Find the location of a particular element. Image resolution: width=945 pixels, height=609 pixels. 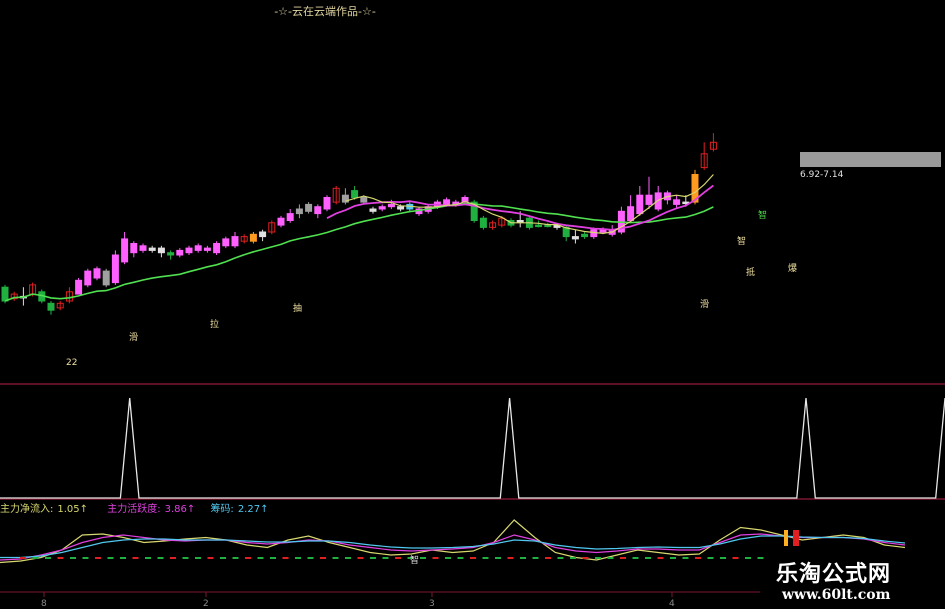

chart-title: -☆-云在云端作品-☆- is located at coordinates (325, 11).